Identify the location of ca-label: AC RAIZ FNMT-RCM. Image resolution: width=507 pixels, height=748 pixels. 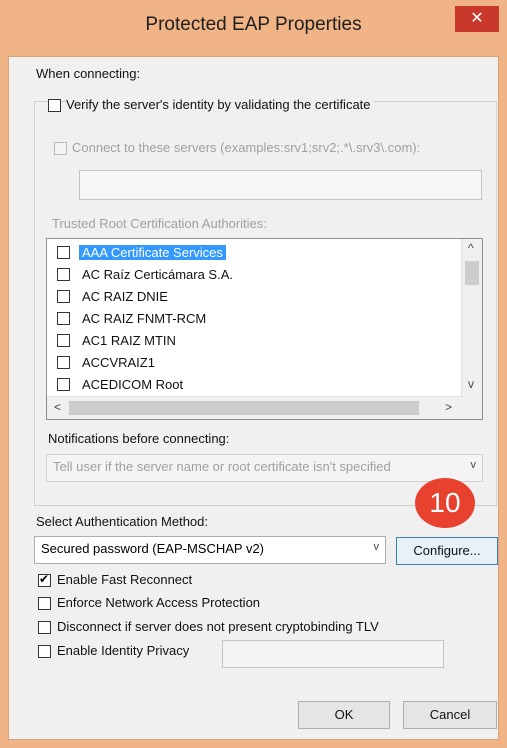
(144, 318).